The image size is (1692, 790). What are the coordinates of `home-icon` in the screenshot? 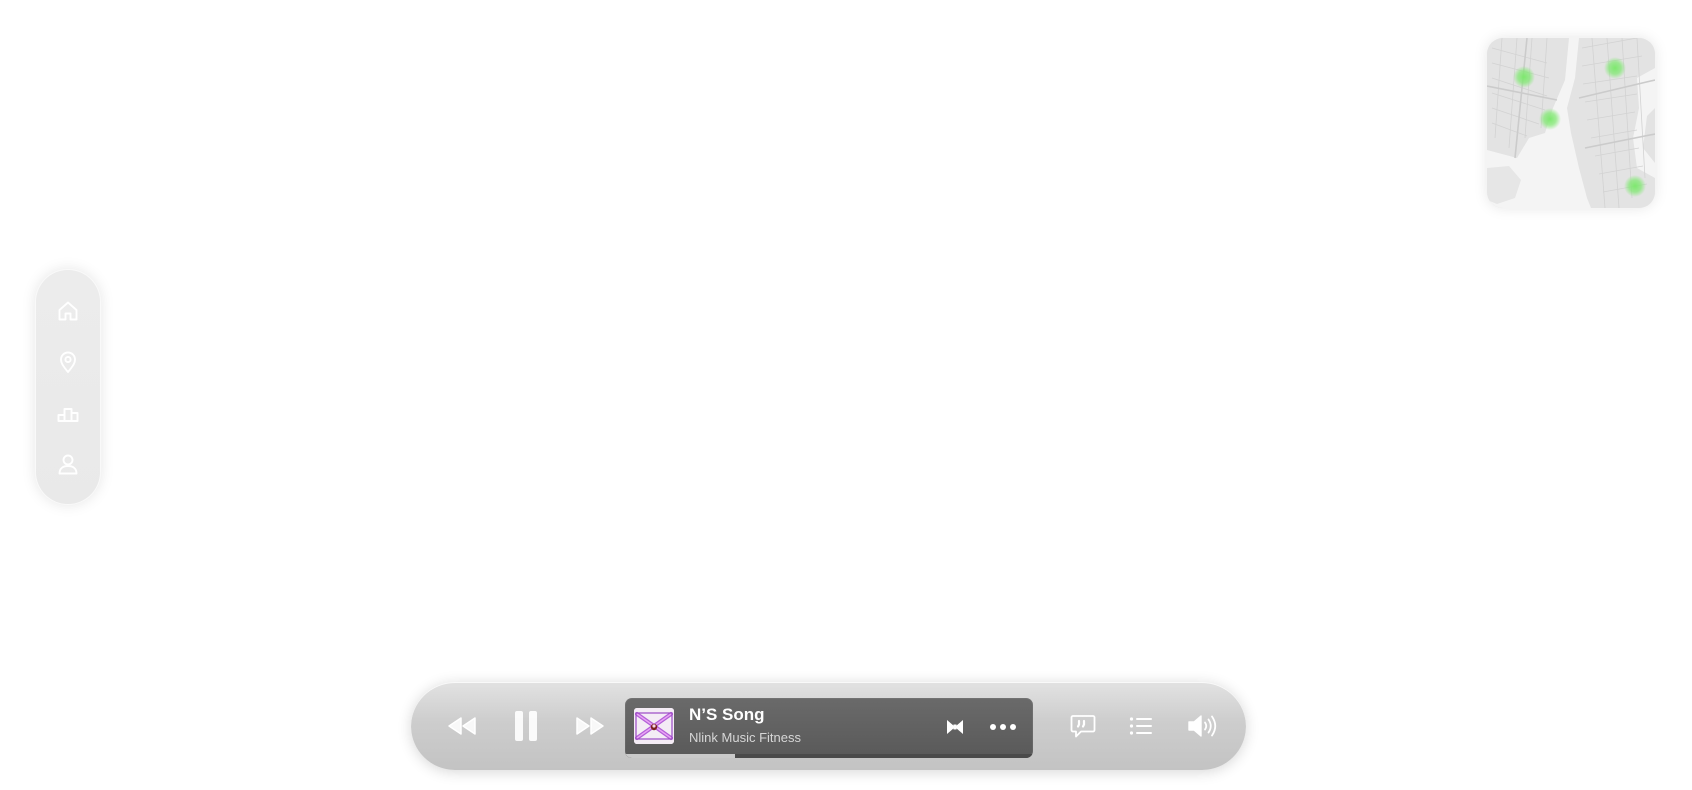 It's located at (68, 310).